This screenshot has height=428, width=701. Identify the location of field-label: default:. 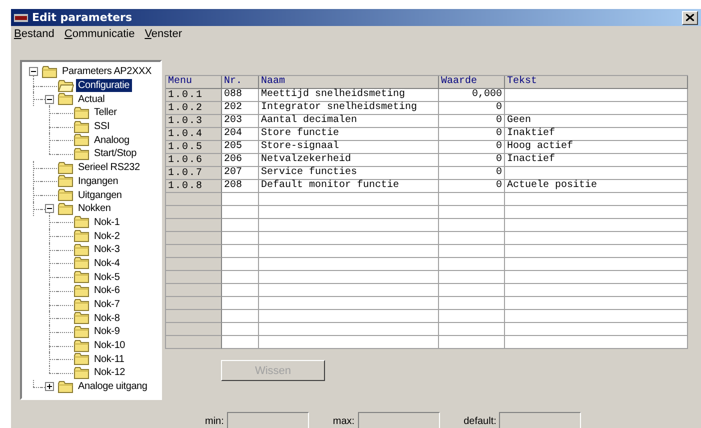
(480, 421).